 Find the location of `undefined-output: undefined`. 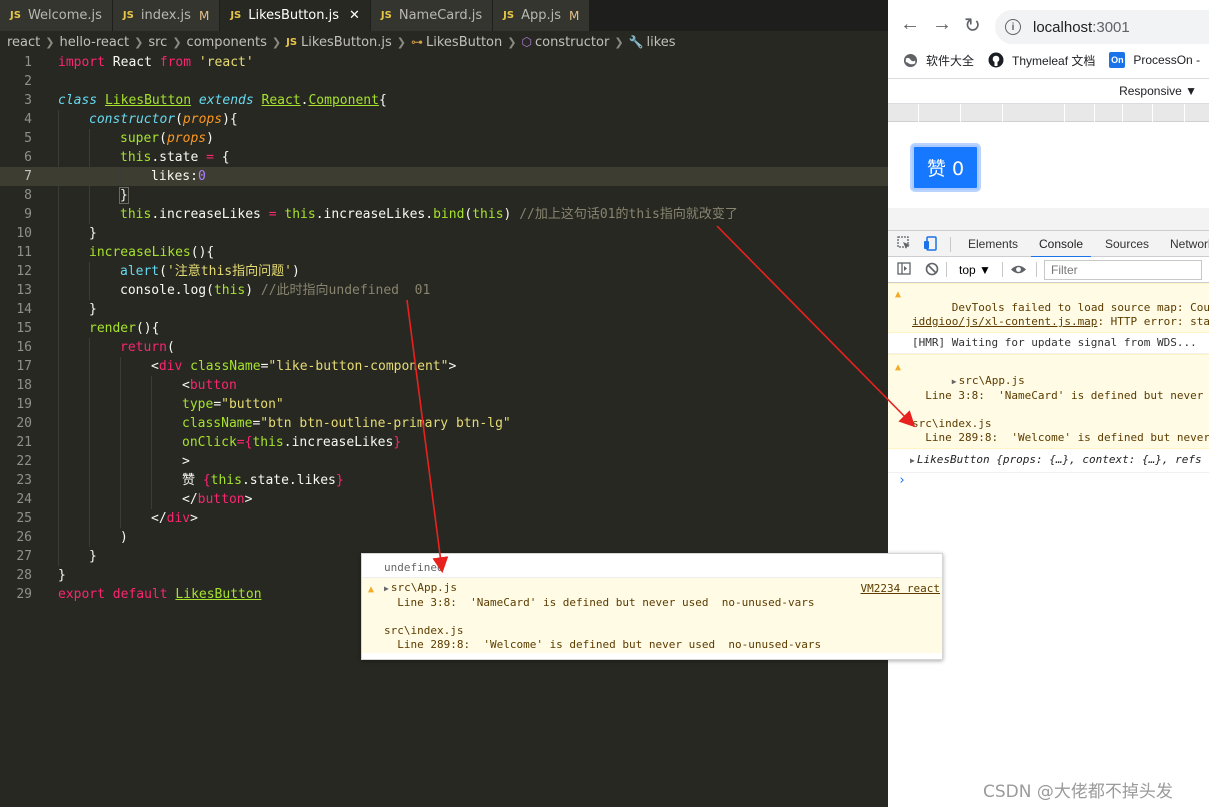

undefined-output: undefined is located at coordinates (652, 566).